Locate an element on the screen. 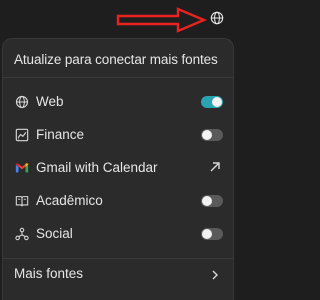 The image size is (320, 300). network-icon is located at coordinates (21, 233).